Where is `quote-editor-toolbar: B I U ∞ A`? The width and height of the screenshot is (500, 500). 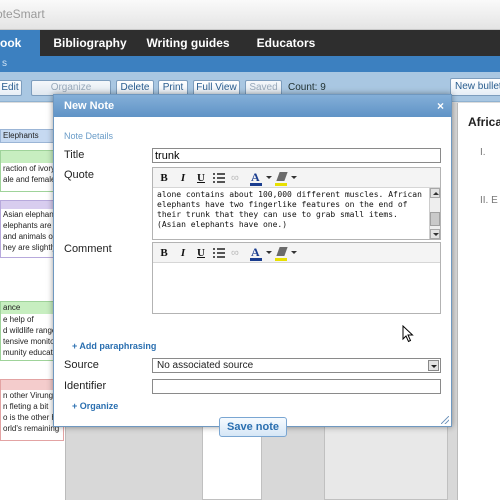
quote-editor-toolbar: B I U ∞ A is located at coordinates (296, 178).